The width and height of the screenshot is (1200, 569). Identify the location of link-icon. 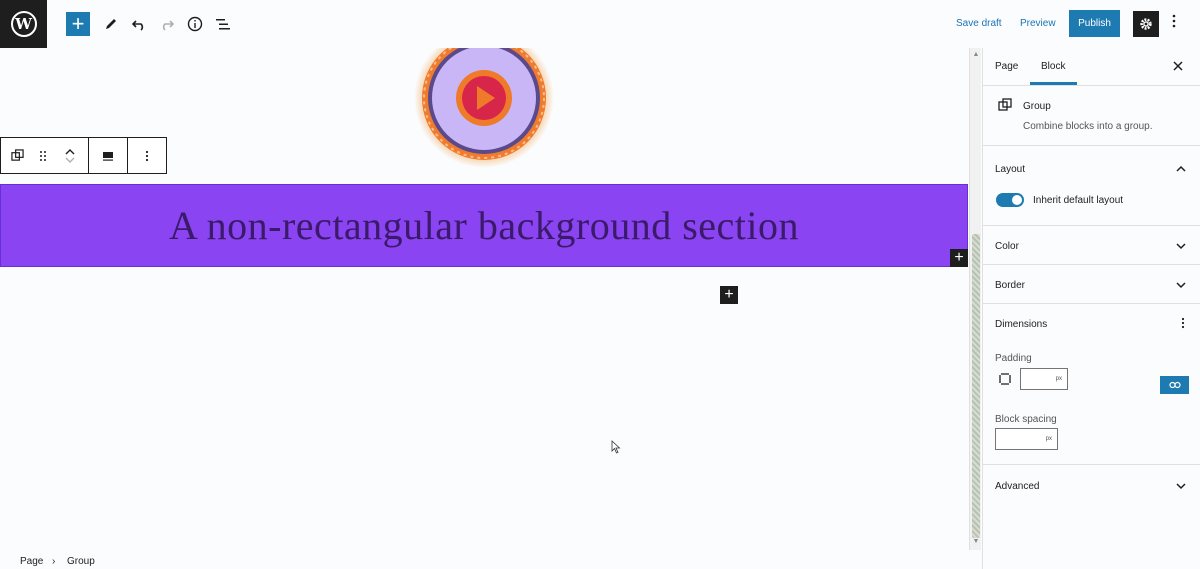
(1174, 385).